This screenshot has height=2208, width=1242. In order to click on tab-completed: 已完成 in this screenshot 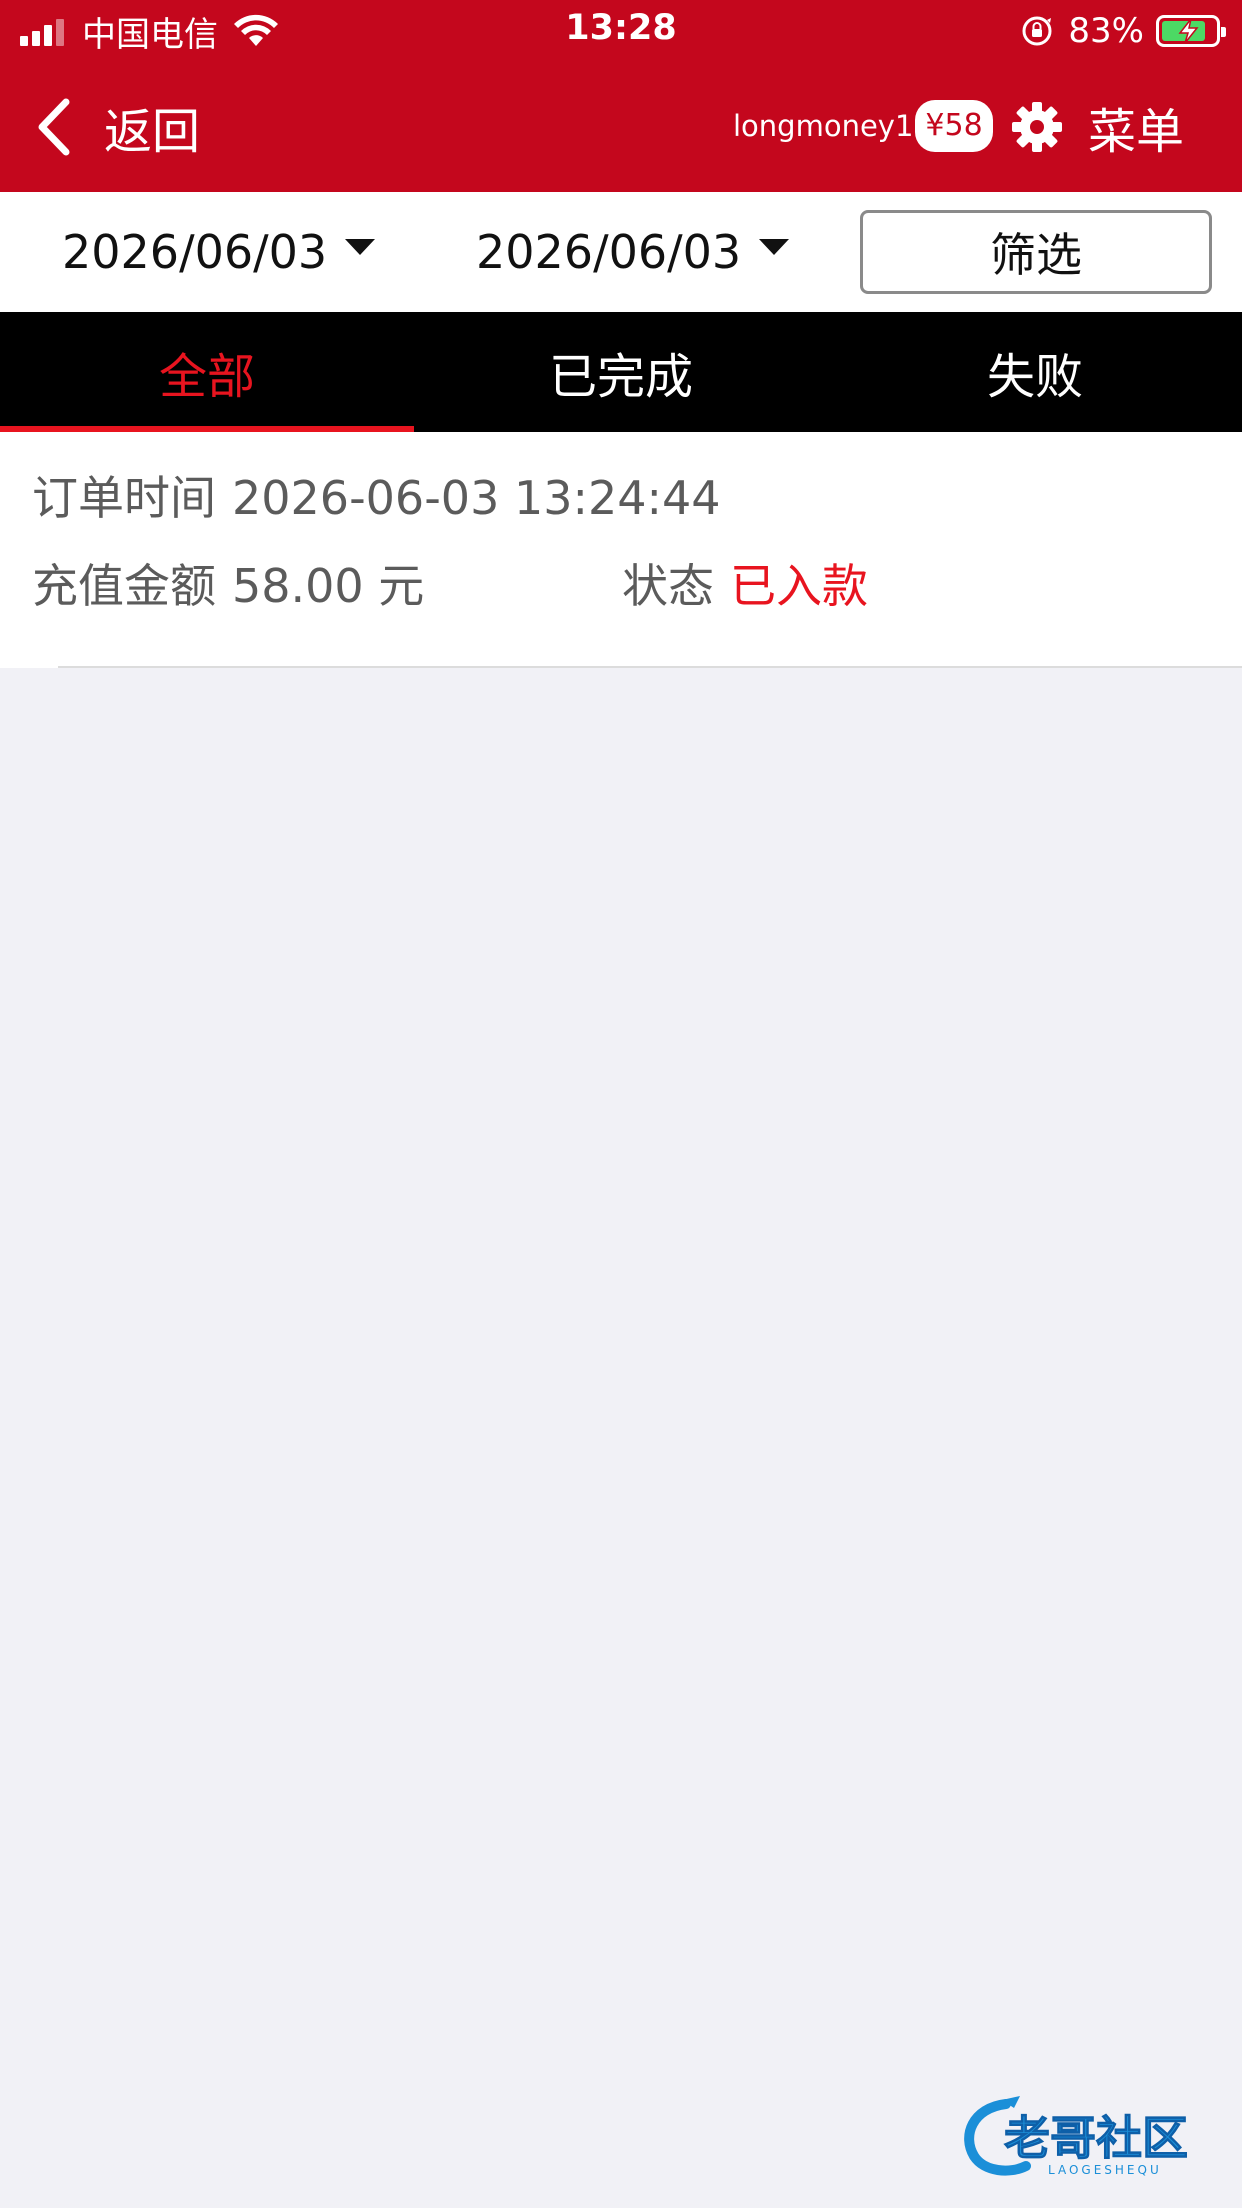, I will do `click(621, 372)`.